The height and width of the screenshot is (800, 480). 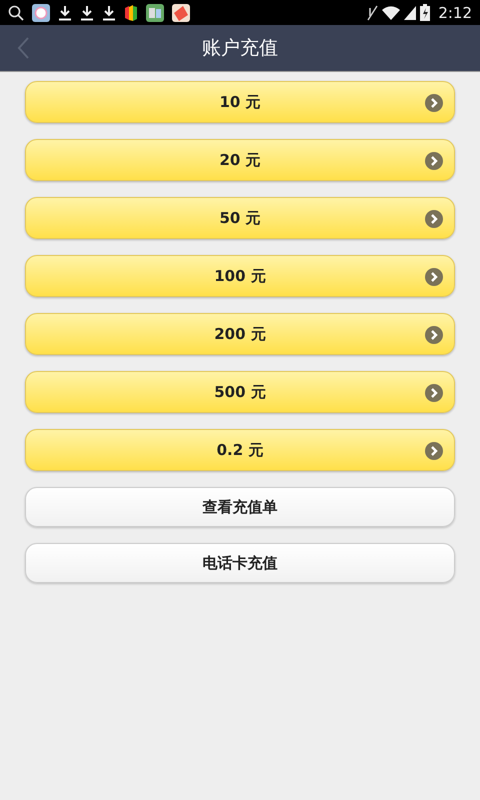 I want to click on action-button: 查看充值单, so click(x=240, y=507).